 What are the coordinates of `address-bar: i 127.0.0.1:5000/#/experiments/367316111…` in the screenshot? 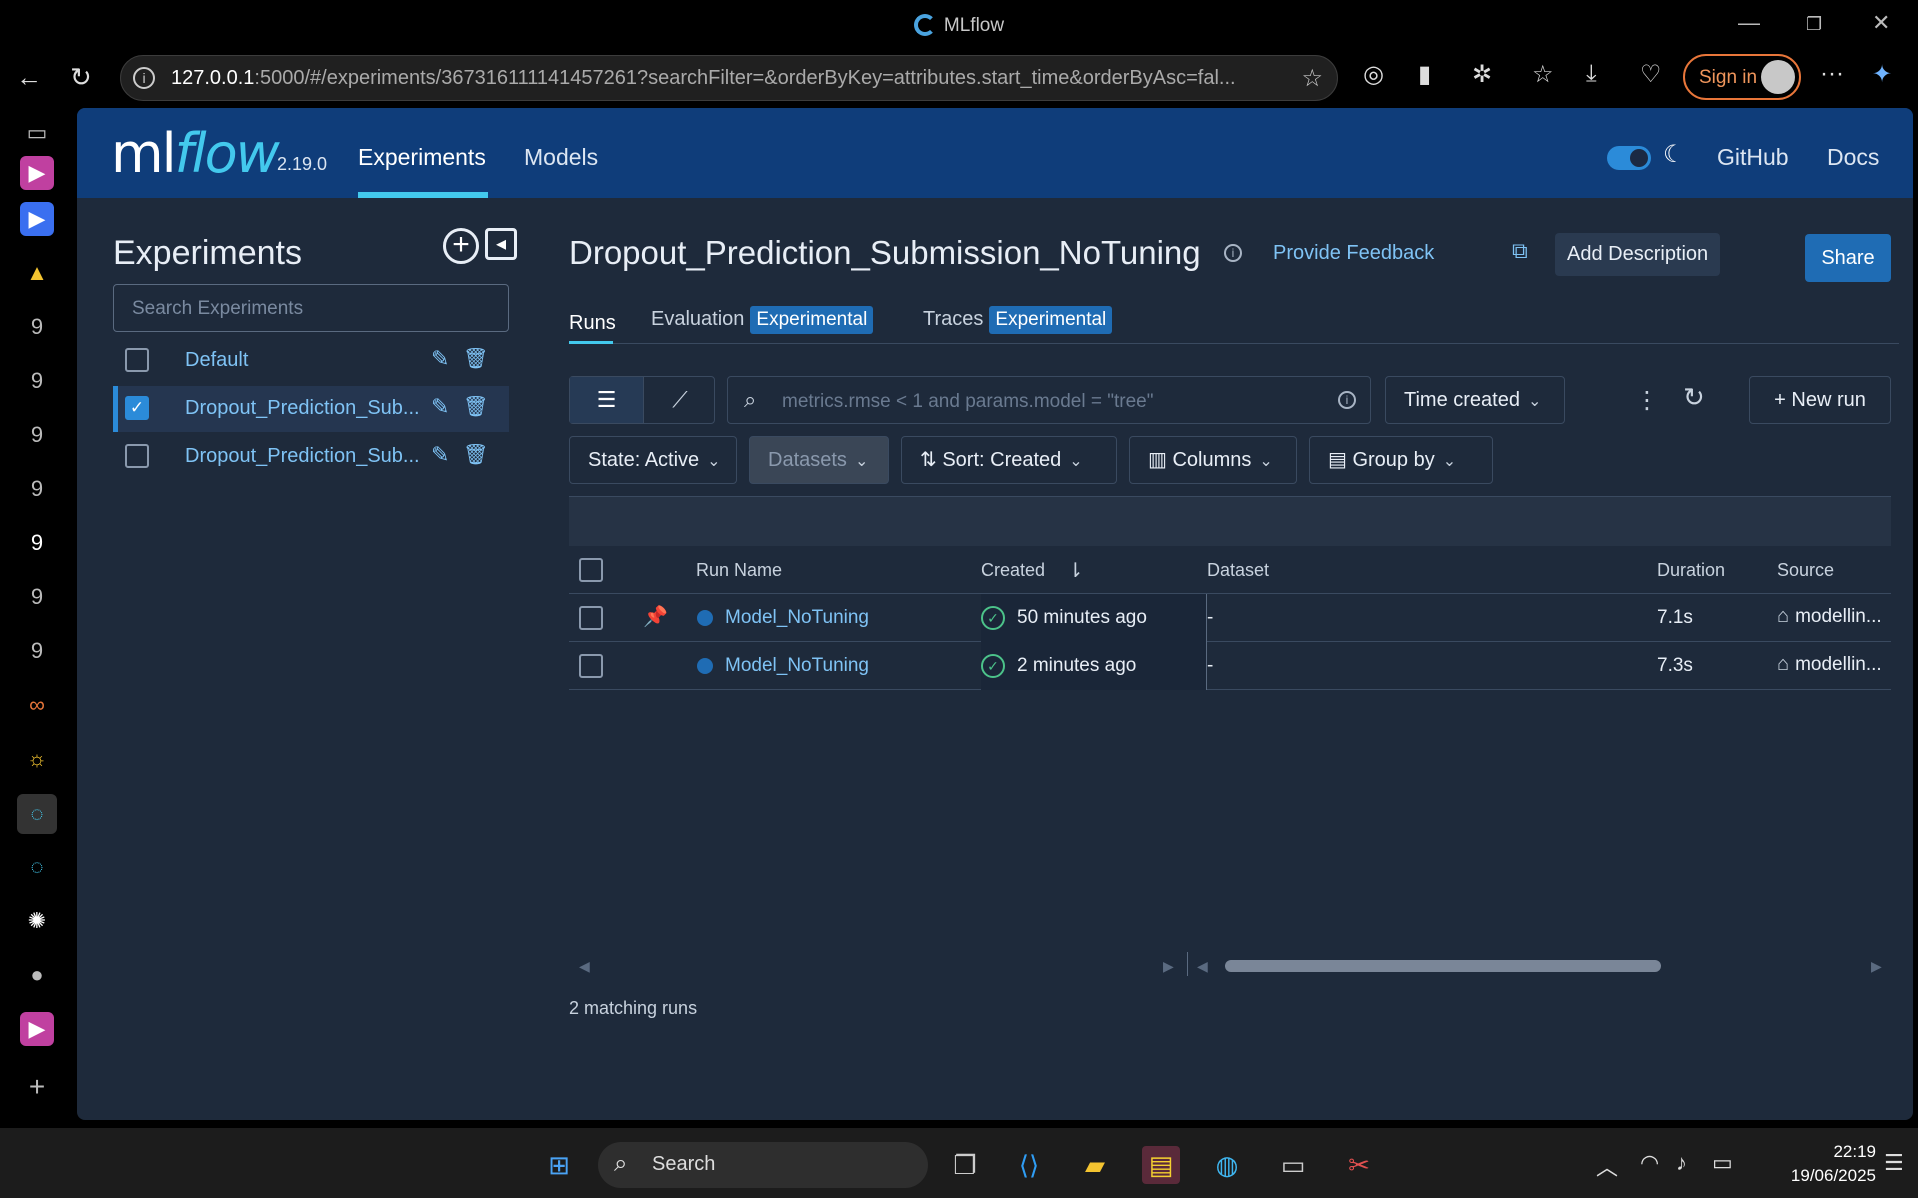 It's located at (729, 78).